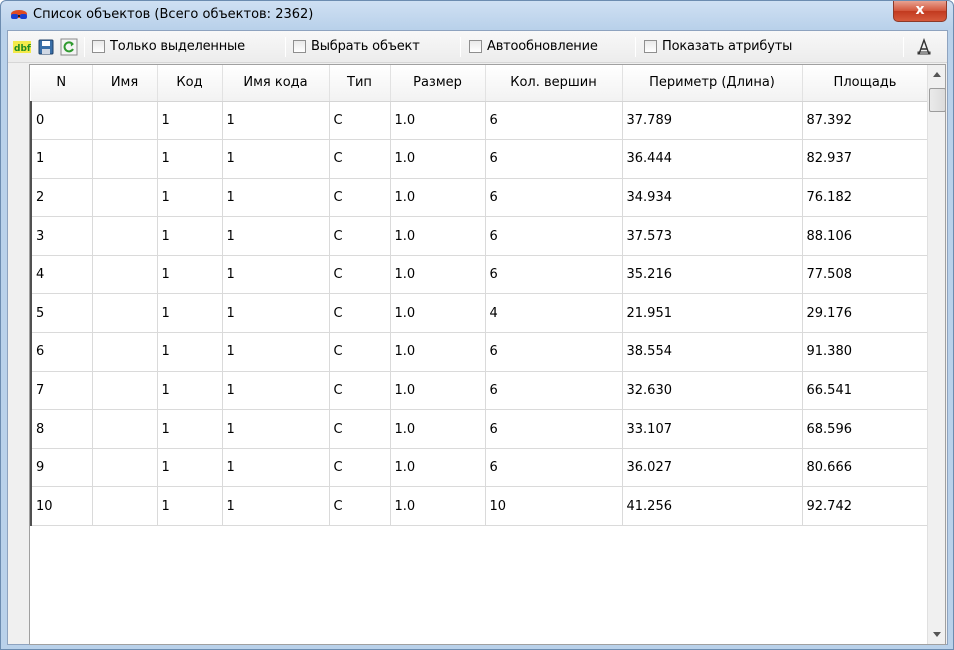  Describe the element at coordinates (61, 198) in the screenshot. I see `cell-n: 2` at that location.